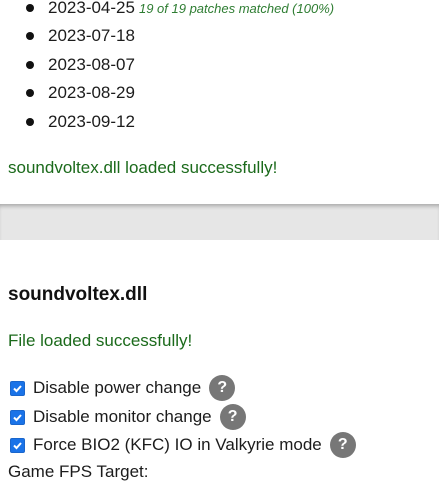 This screenshot has width=439, height=482. What do you see at coordinates (17, 388) in the screenshot?
I see `checkbox-disable-power-change` at bounding box center [17, 388].